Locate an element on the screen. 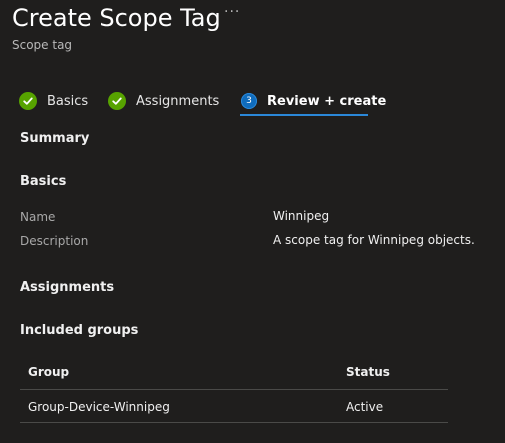 This screenshot has height=443, width=505. included-groups-heading: Included groups is located at coordinates (79, 330).